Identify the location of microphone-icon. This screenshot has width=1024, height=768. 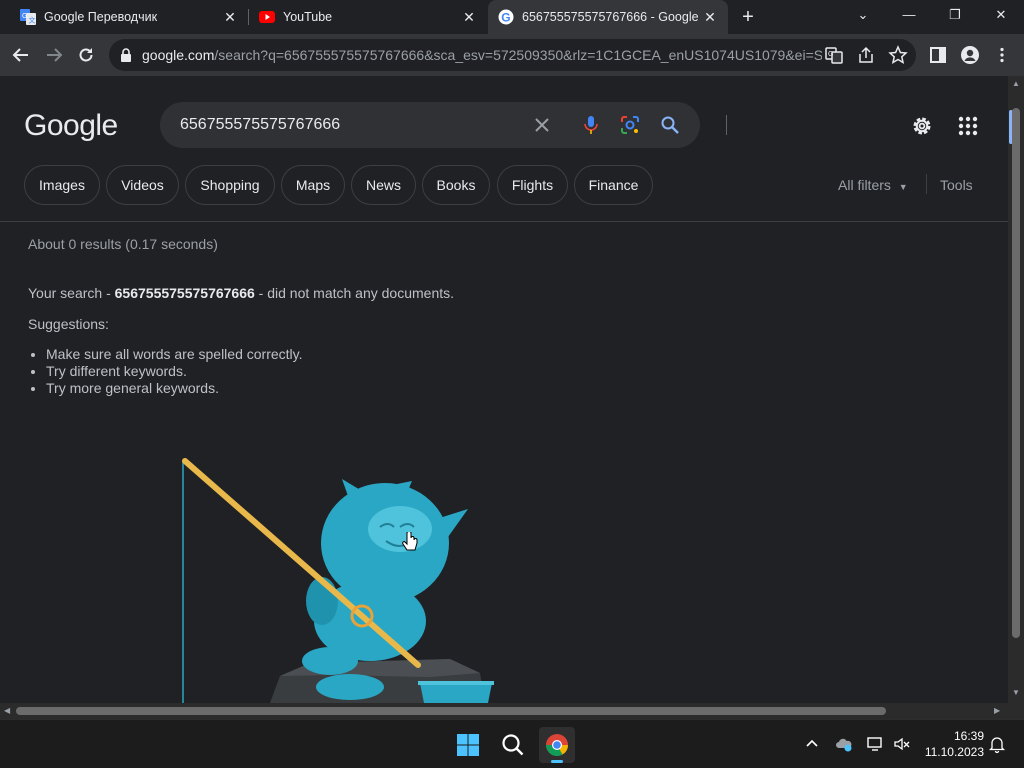
(591, 125).